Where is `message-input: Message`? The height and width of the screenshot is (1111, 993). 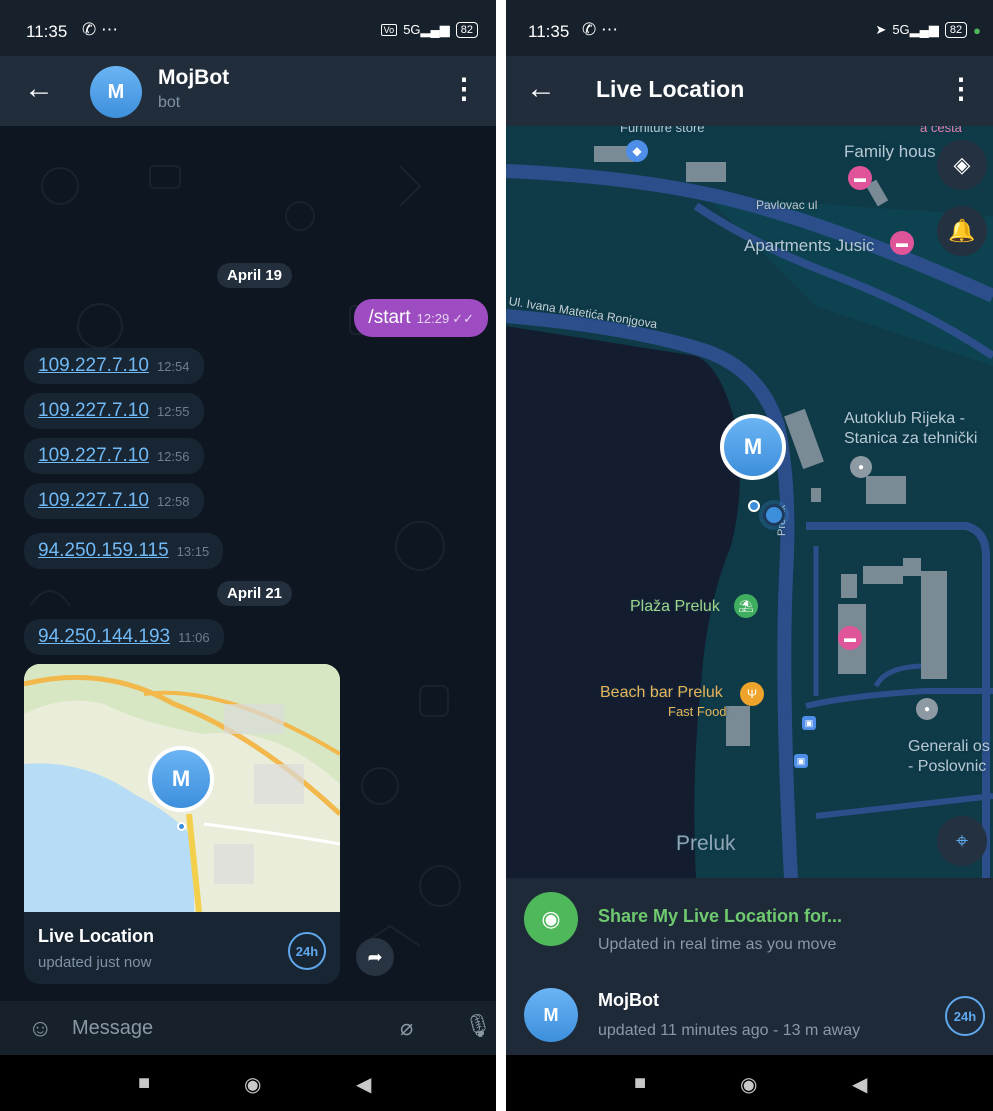
message-input: Message is located at coordinates (112, 1028).